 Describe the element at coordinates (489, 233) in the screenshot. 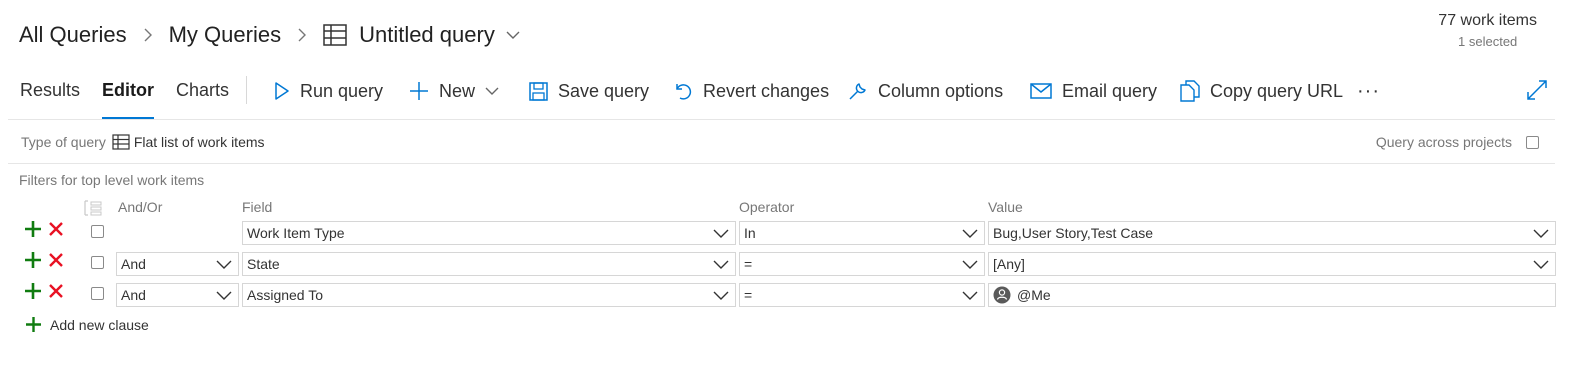

I see `field-select: Work Item Type` at that location.